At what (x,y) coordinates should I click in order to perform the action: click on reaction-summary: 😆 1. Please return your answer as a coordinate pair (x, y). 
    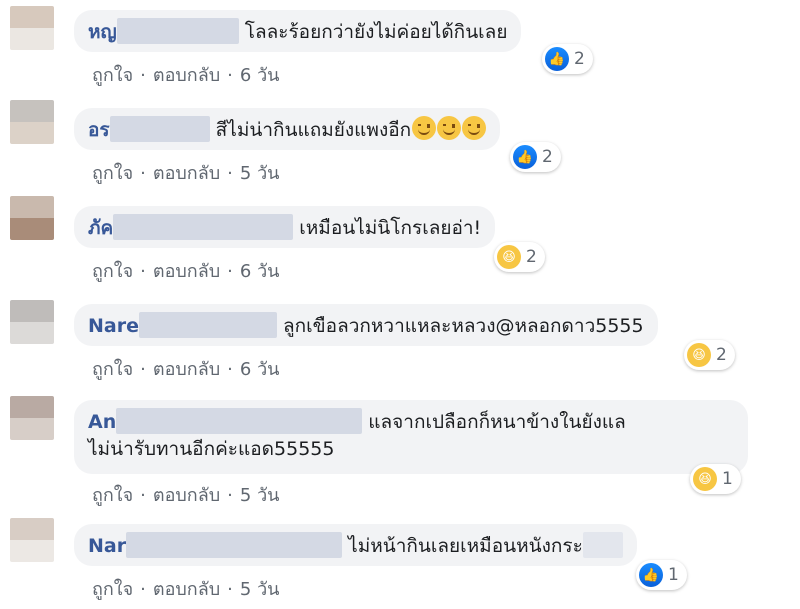
    Looking at the image, I should click on (715, 479).